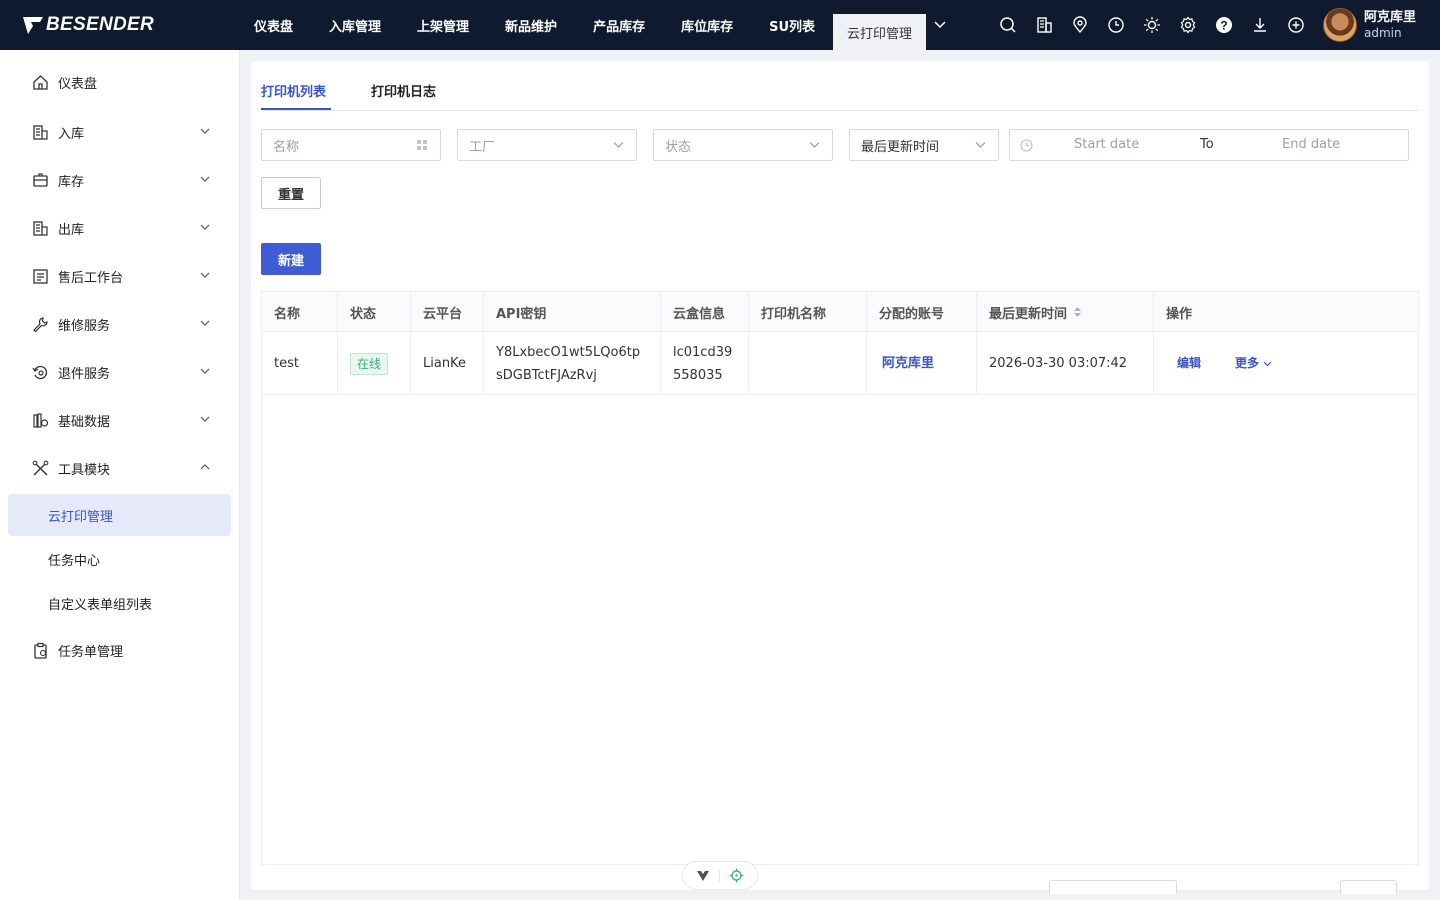  Describe the element at coordinates (40, 650) in the screenshot. I see `task-icon` at that location.